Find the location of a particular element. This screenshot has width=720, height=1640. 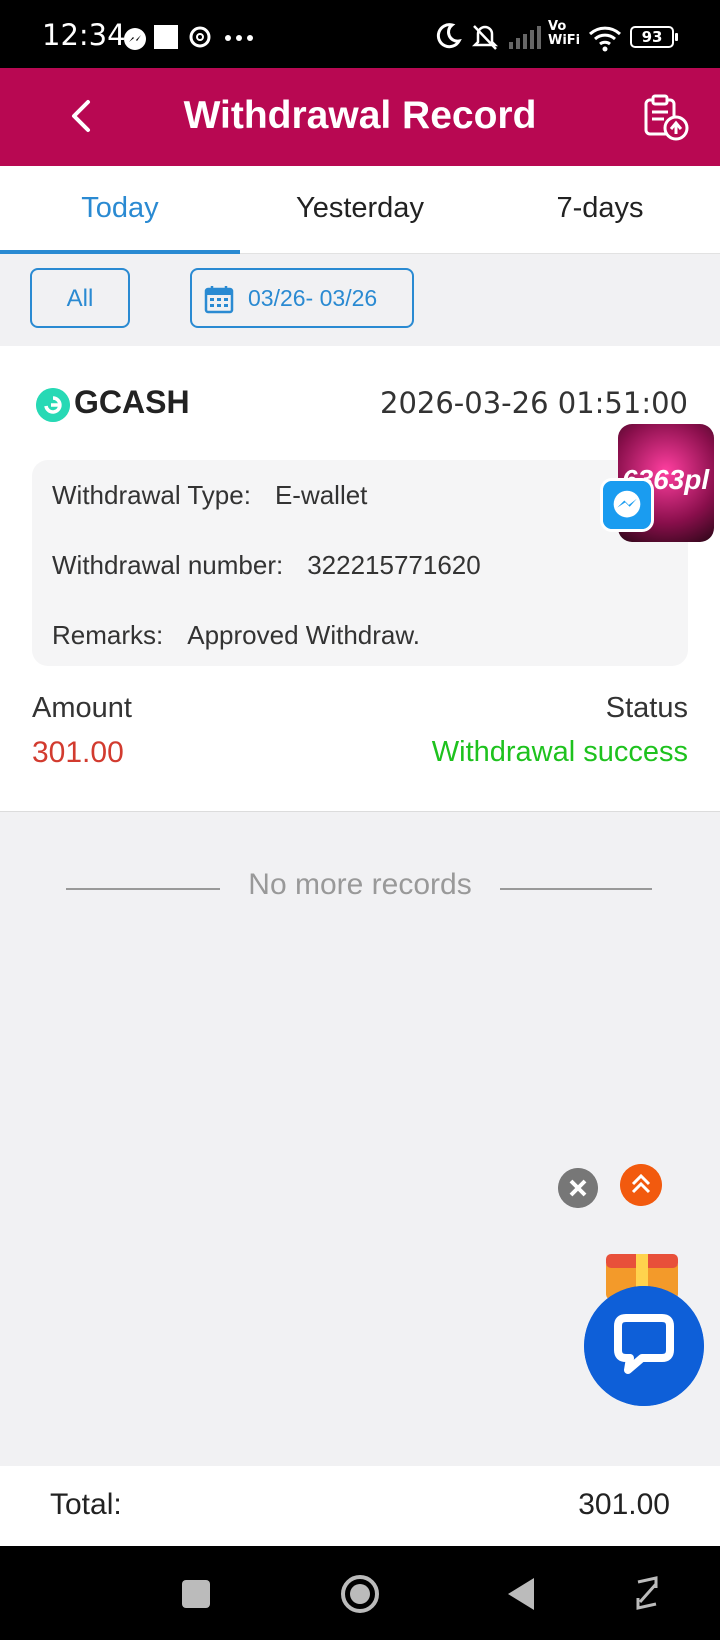

home-icon is located at coordinates (360, 1594).